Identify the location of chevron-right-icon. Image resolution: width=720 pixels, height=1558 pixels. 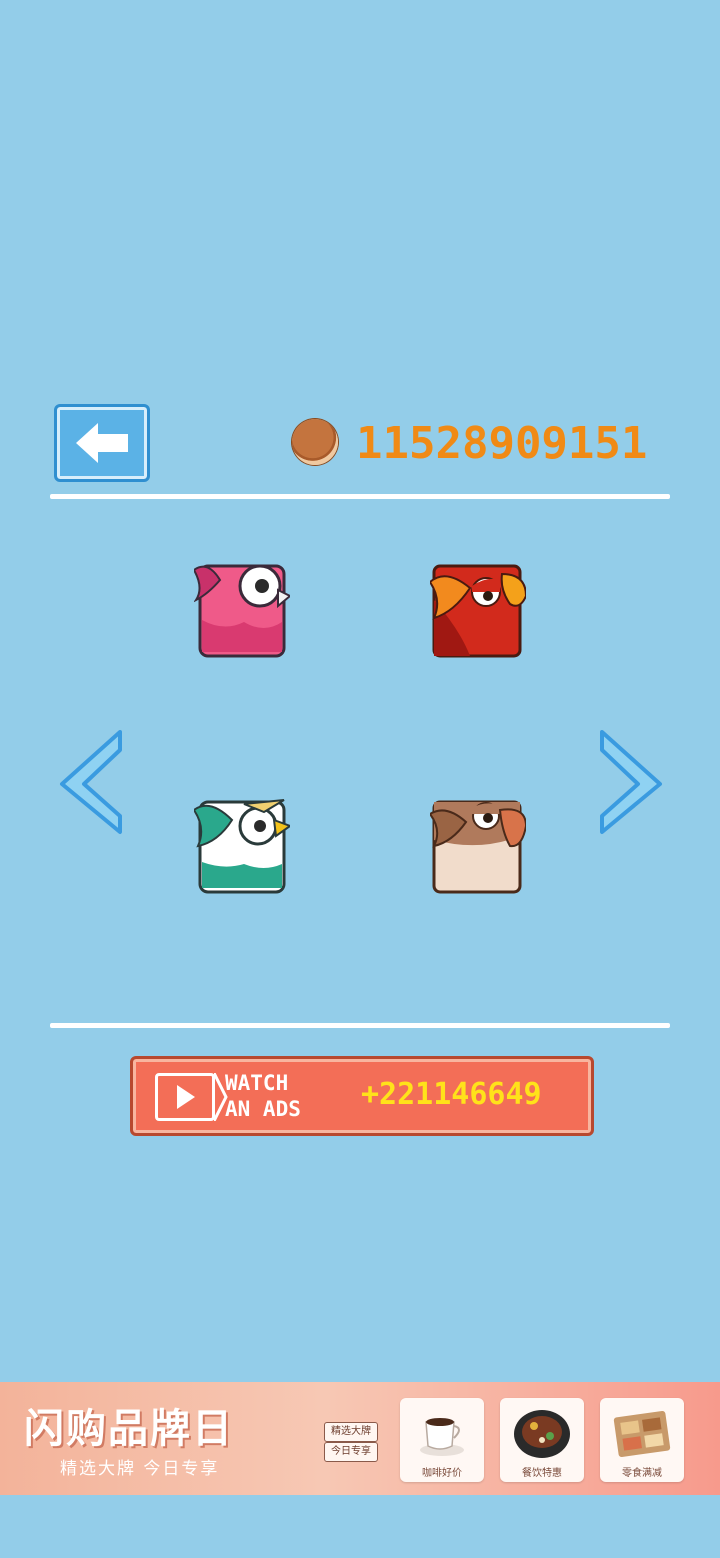
(631, 783).